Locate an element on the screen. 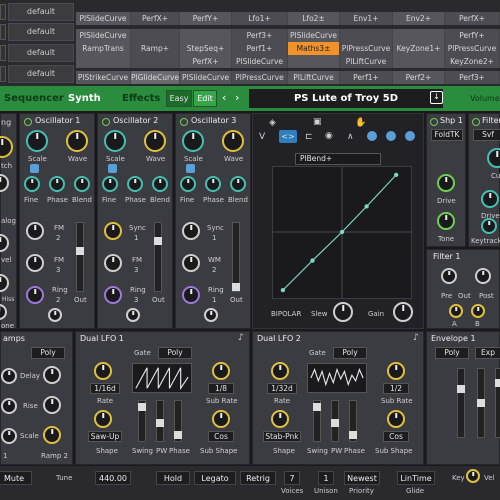  next-preset-icon: › is located at coordinates (237, 97).